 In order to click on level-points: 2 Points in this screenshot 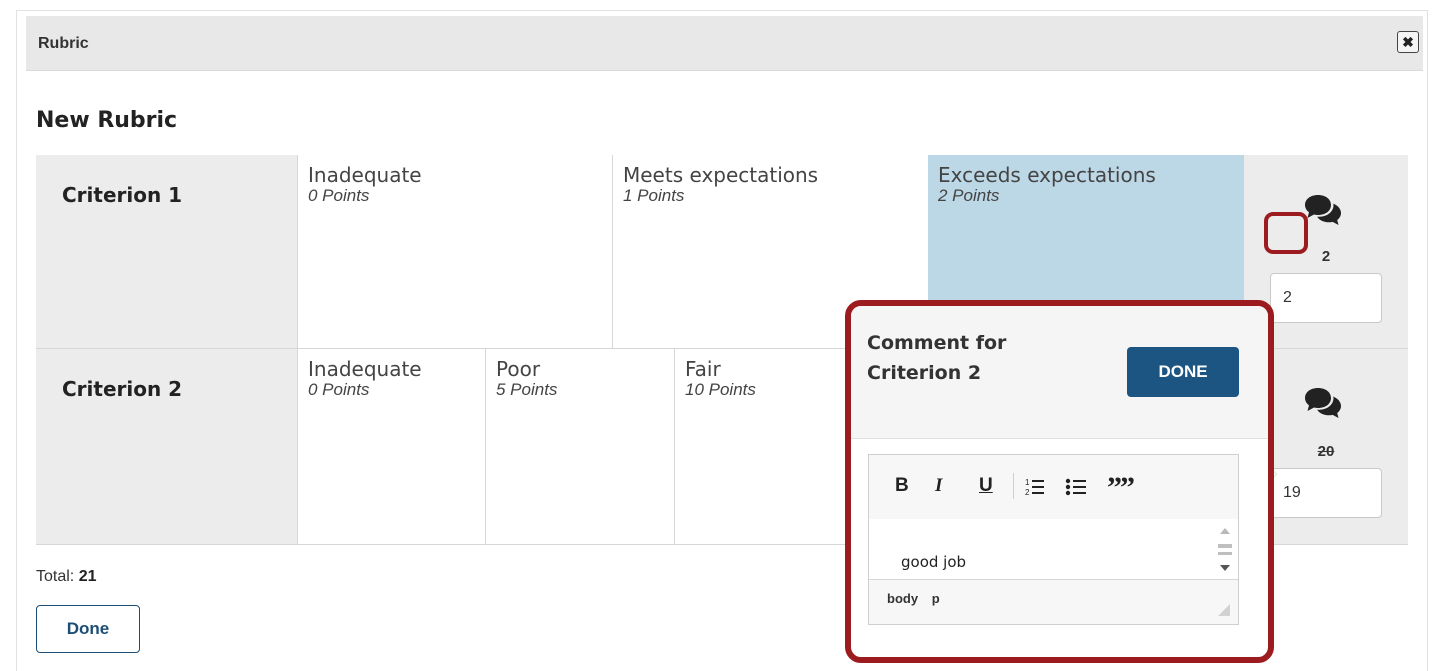, I will do `click(969, 195)`.